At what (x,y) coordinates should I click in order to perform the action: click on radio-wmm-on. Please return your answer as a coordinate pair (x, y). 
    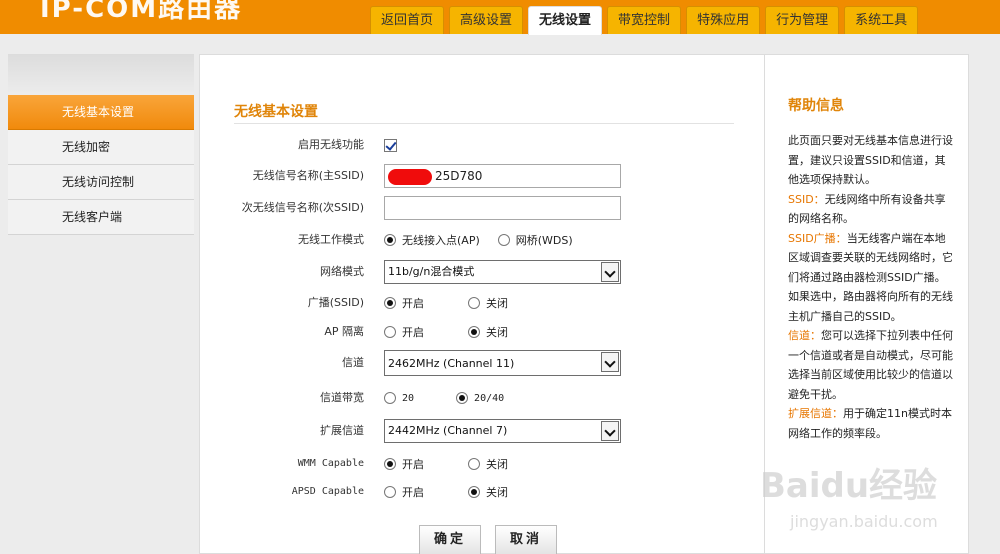
    Looking at the image, I should click on (390, 464).